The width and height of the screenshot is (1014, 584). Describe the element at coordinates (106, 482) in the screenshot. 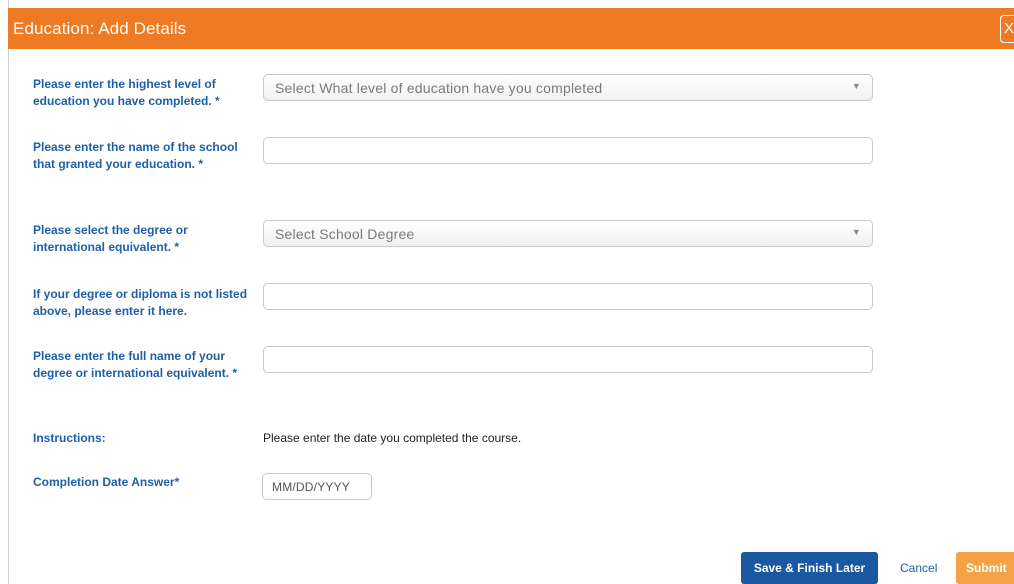

I see `completion-date-label: Completion Date Answer*` at that location.